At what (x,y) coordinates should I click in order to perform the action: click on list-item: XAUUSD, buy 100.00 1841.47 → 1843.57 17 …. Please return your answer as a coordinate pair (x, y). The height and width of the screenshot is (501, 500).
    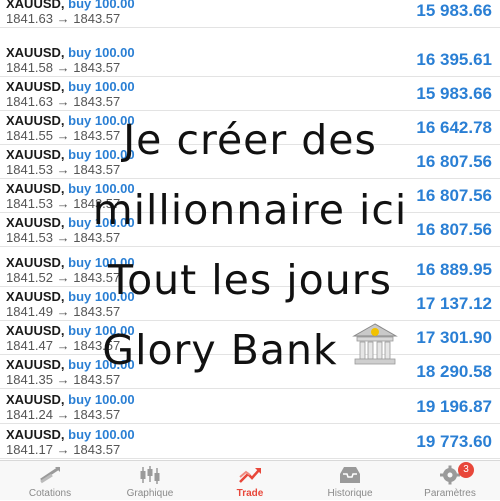
    Looking at the image, I should click on (250, 338).